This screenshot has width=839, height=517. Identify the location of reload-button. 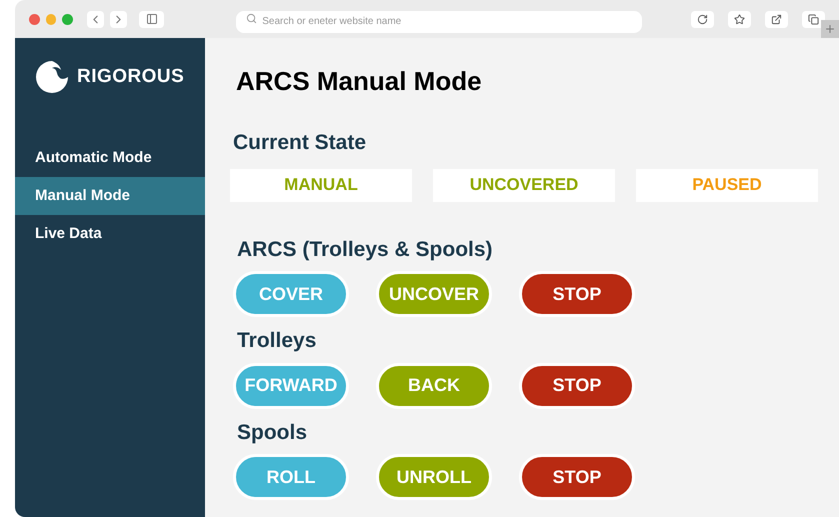
(702, 19).